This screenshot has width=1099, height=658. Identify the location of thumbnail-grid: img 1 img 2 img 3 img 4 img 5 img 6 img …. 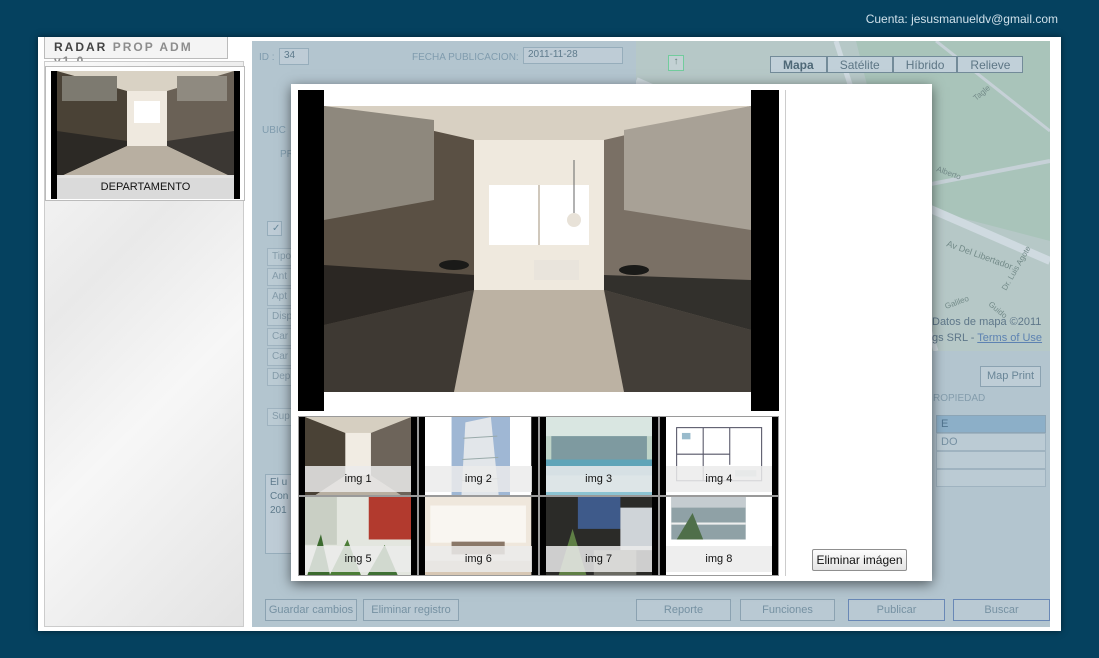
(538, 496).